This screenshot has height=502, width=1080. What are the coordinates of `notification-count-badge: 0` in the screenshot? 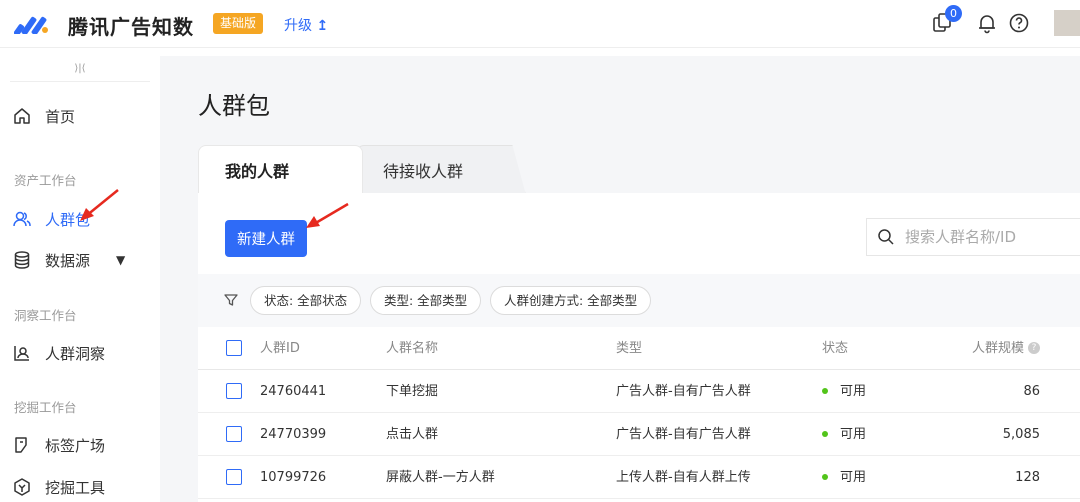 It's located at (953, 13).